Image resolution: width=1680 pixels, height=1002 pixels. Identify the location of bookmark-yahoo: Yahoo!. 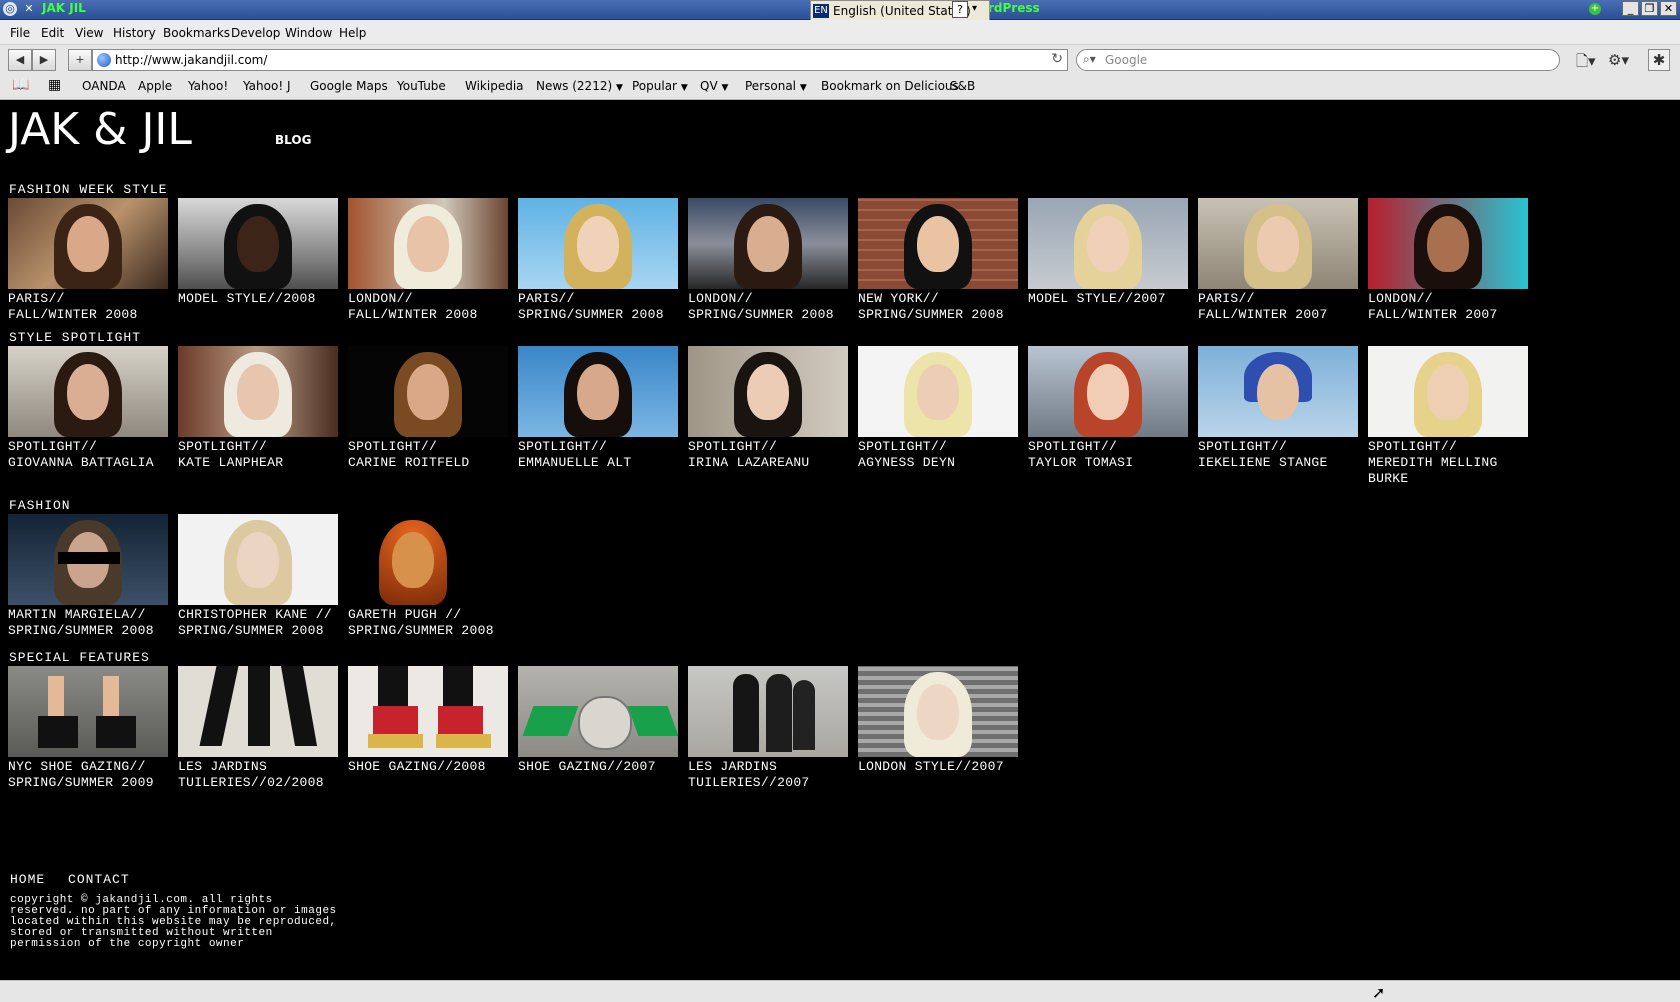
(208, 86).